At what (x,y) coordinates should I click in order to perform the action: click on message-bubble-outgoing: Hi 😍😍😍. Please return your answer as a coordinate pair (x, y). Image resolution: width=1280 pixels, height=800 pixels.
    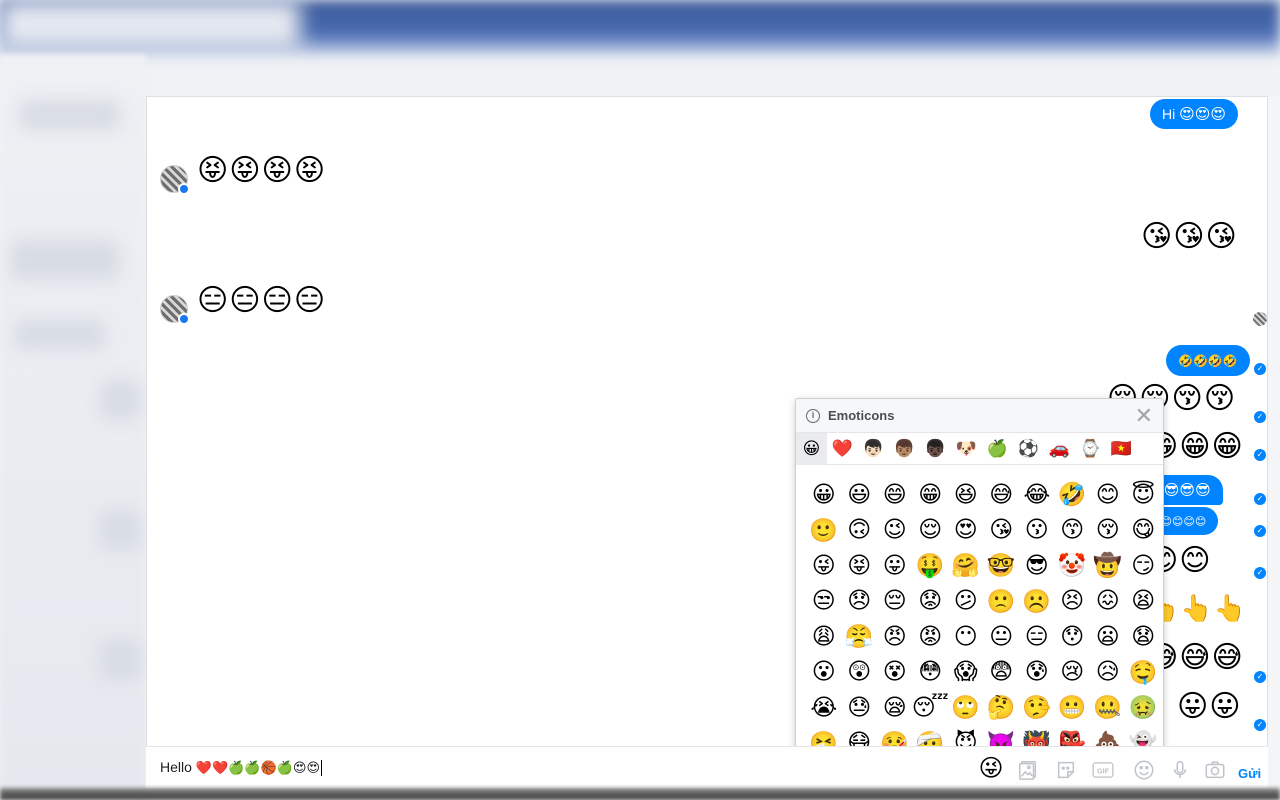
    Looking at the image, I should click on (1194, 114).